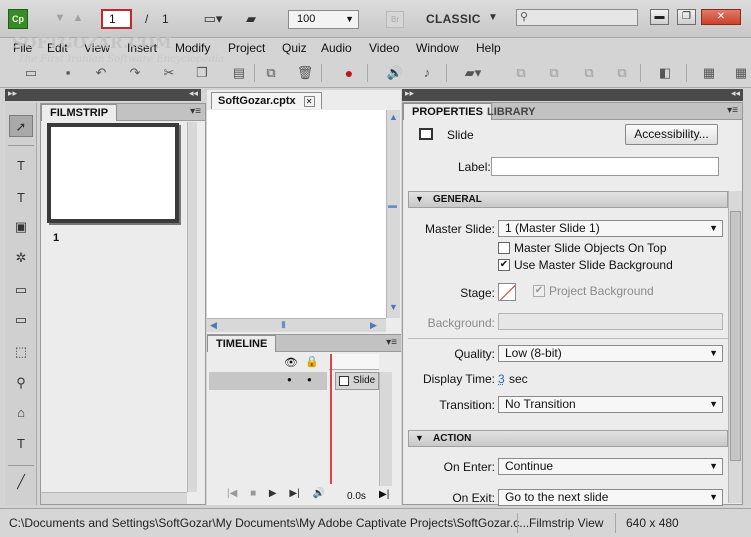 The image size is (751, 537). Describe the element at coordinates (504, 248) in the screenshot. I see `master-objects-on-top-checkbox` at that location.